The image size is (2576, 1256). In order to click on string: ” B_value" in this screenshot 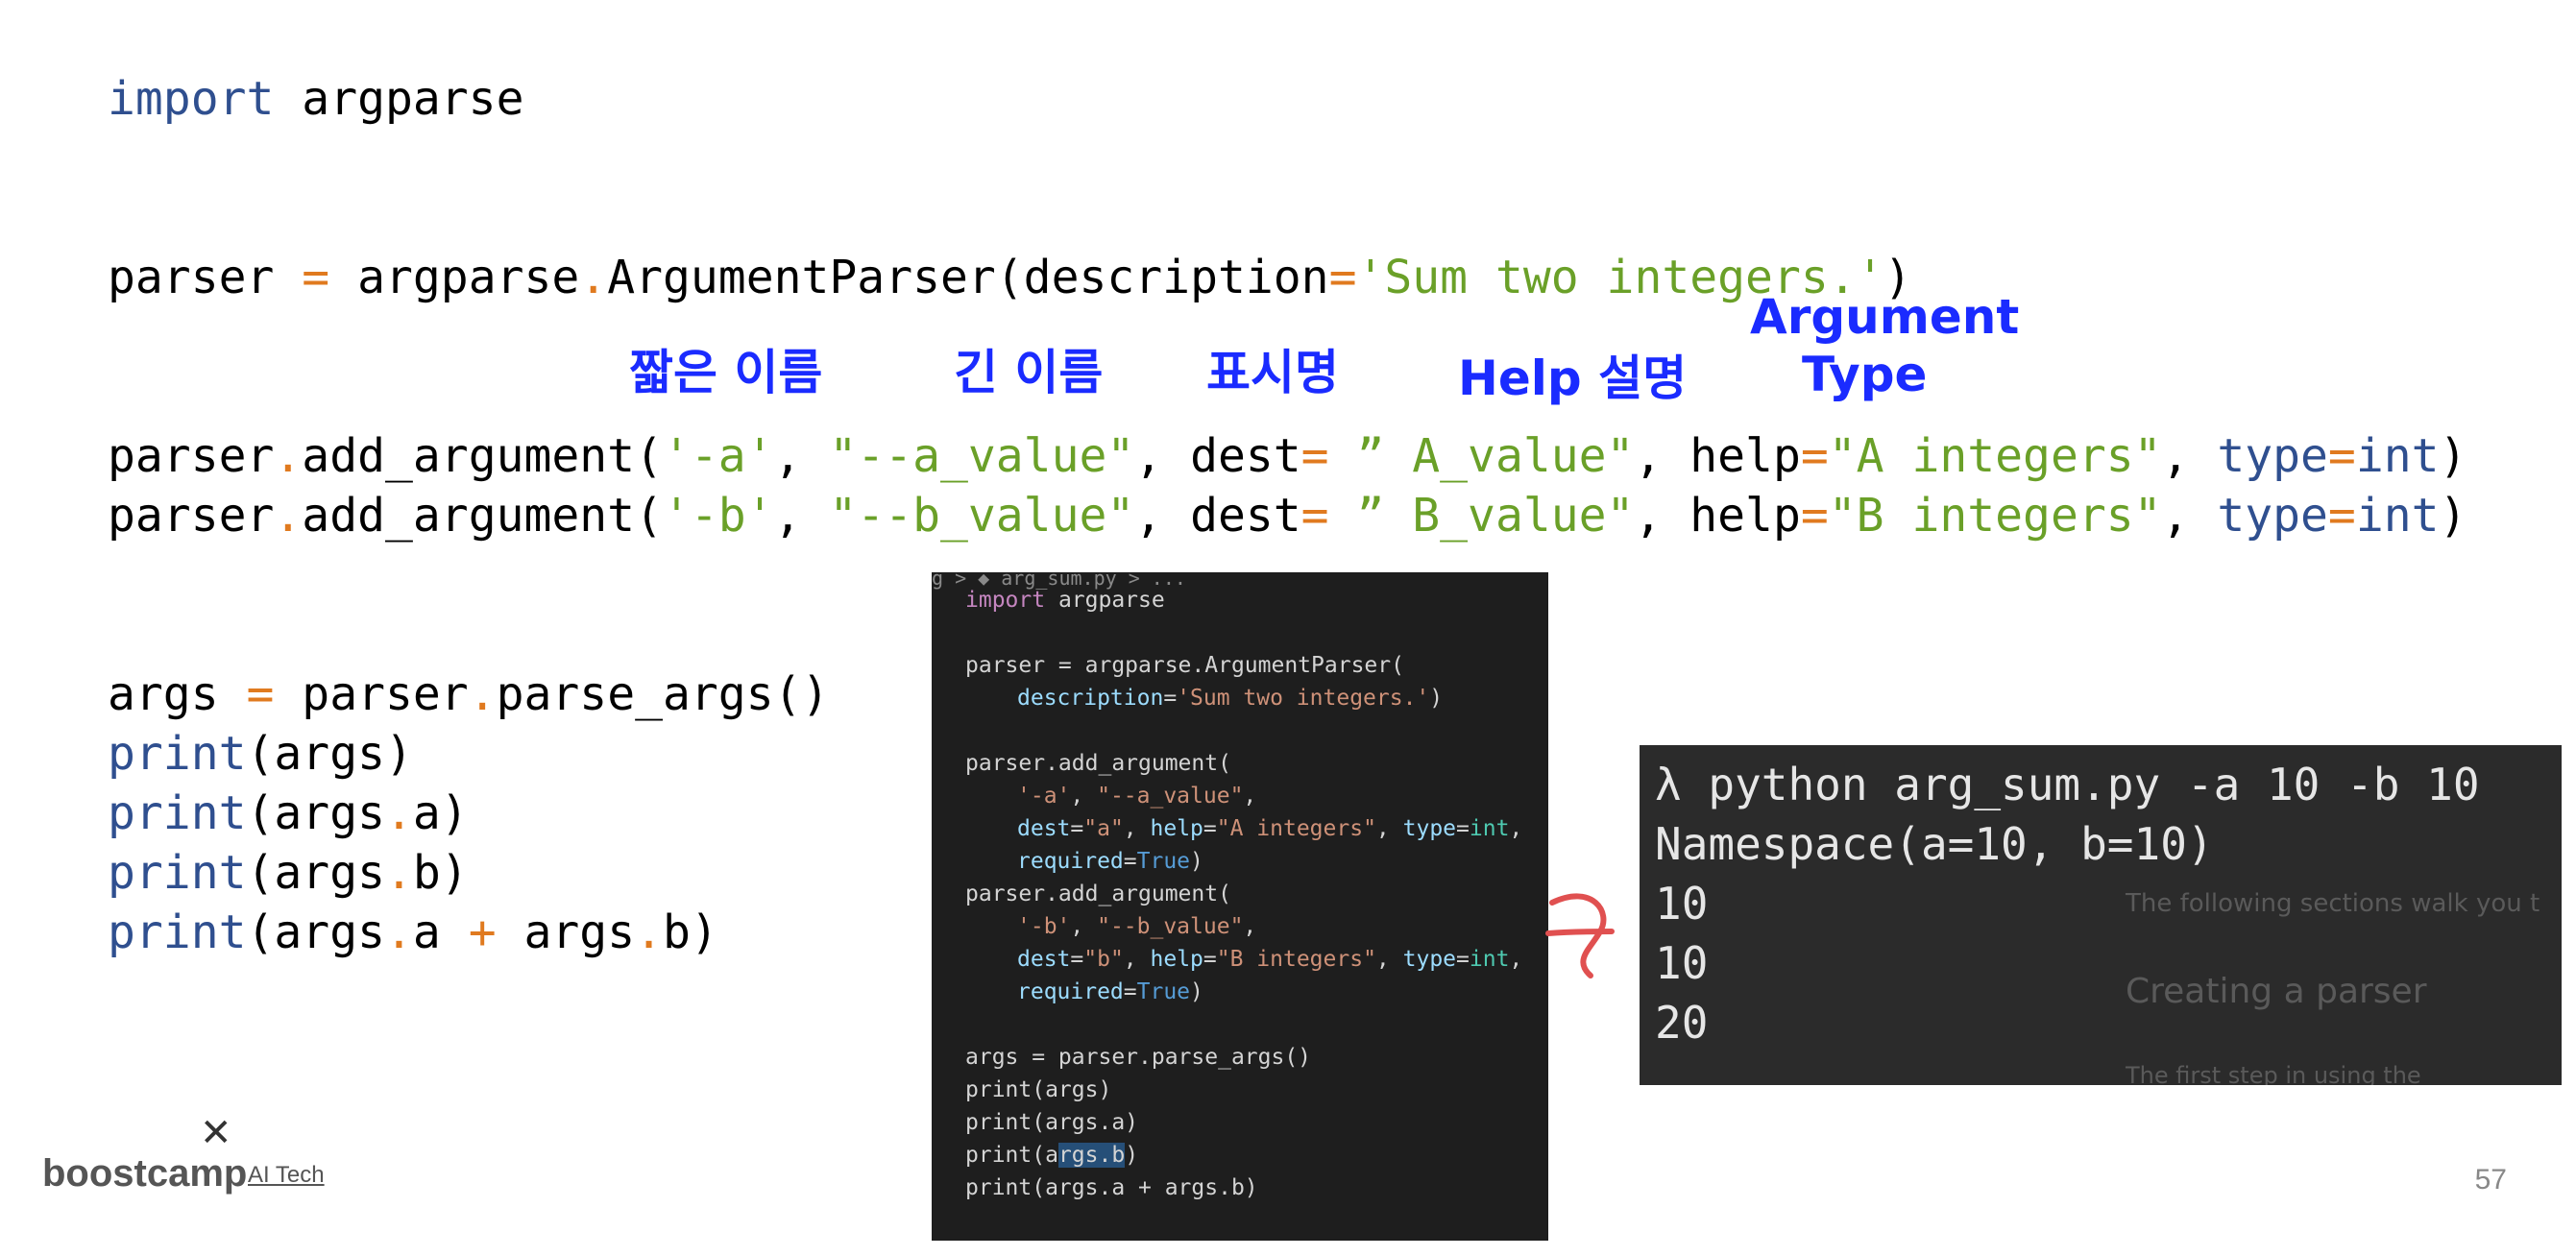, I will do `click(1481, 516)`.